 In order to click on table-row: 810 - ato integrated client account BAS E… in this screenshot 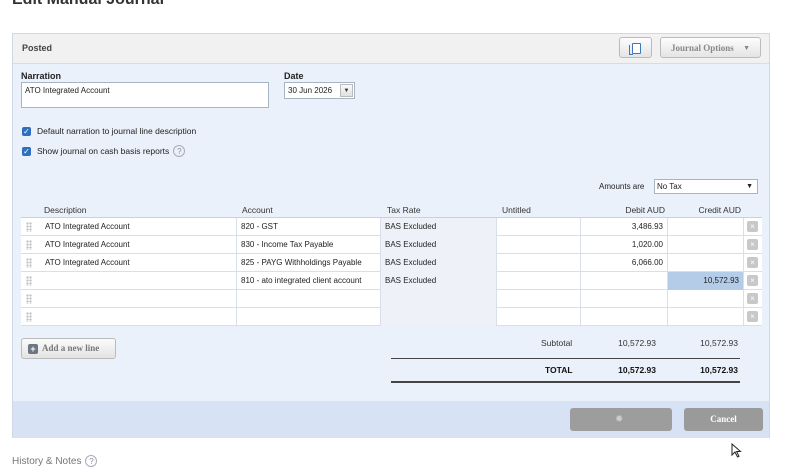, I will do `click(391, 281)`.